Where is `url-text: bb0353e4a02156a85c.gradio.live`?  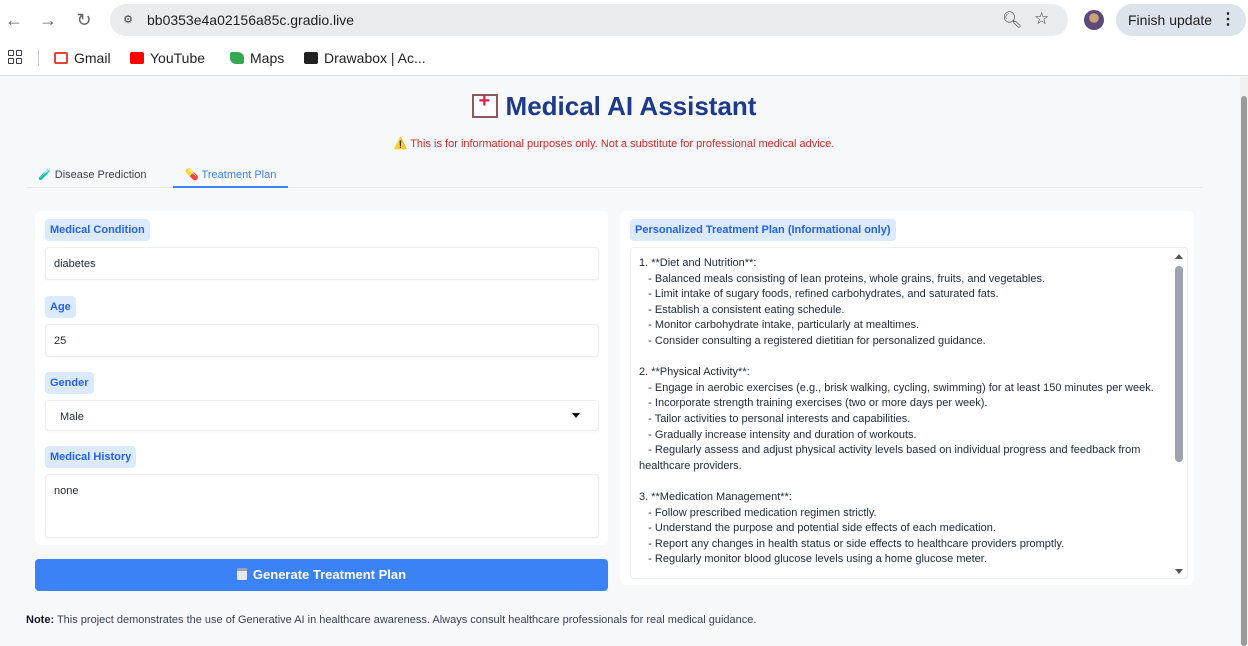 url-text: bb0353e4a02156a85c.gradio.live is located at coordinates (250, 20).